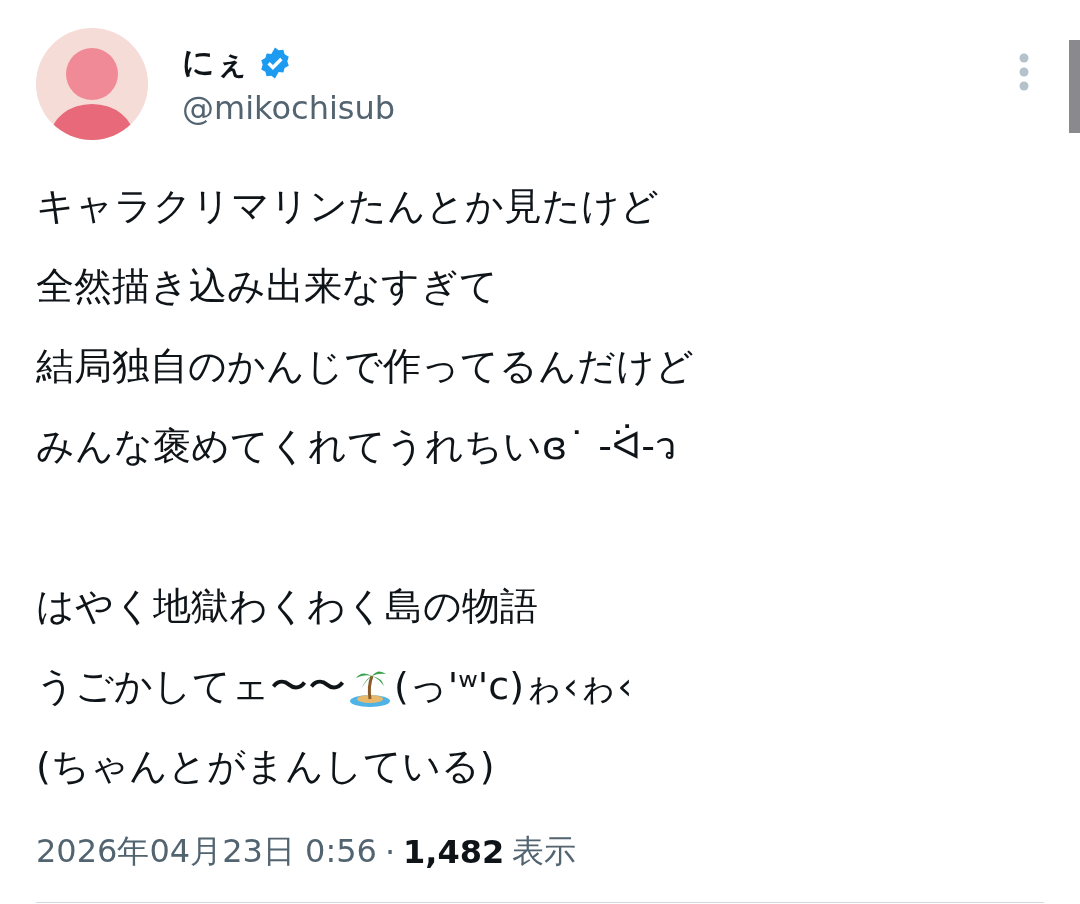 The image size is (1080, 904). What do you see at coordinates (287, 606) in the screenshot?
I see `tweet-text-line: はやく地獄わくわく島の物語` at bounding box center [287, 606].